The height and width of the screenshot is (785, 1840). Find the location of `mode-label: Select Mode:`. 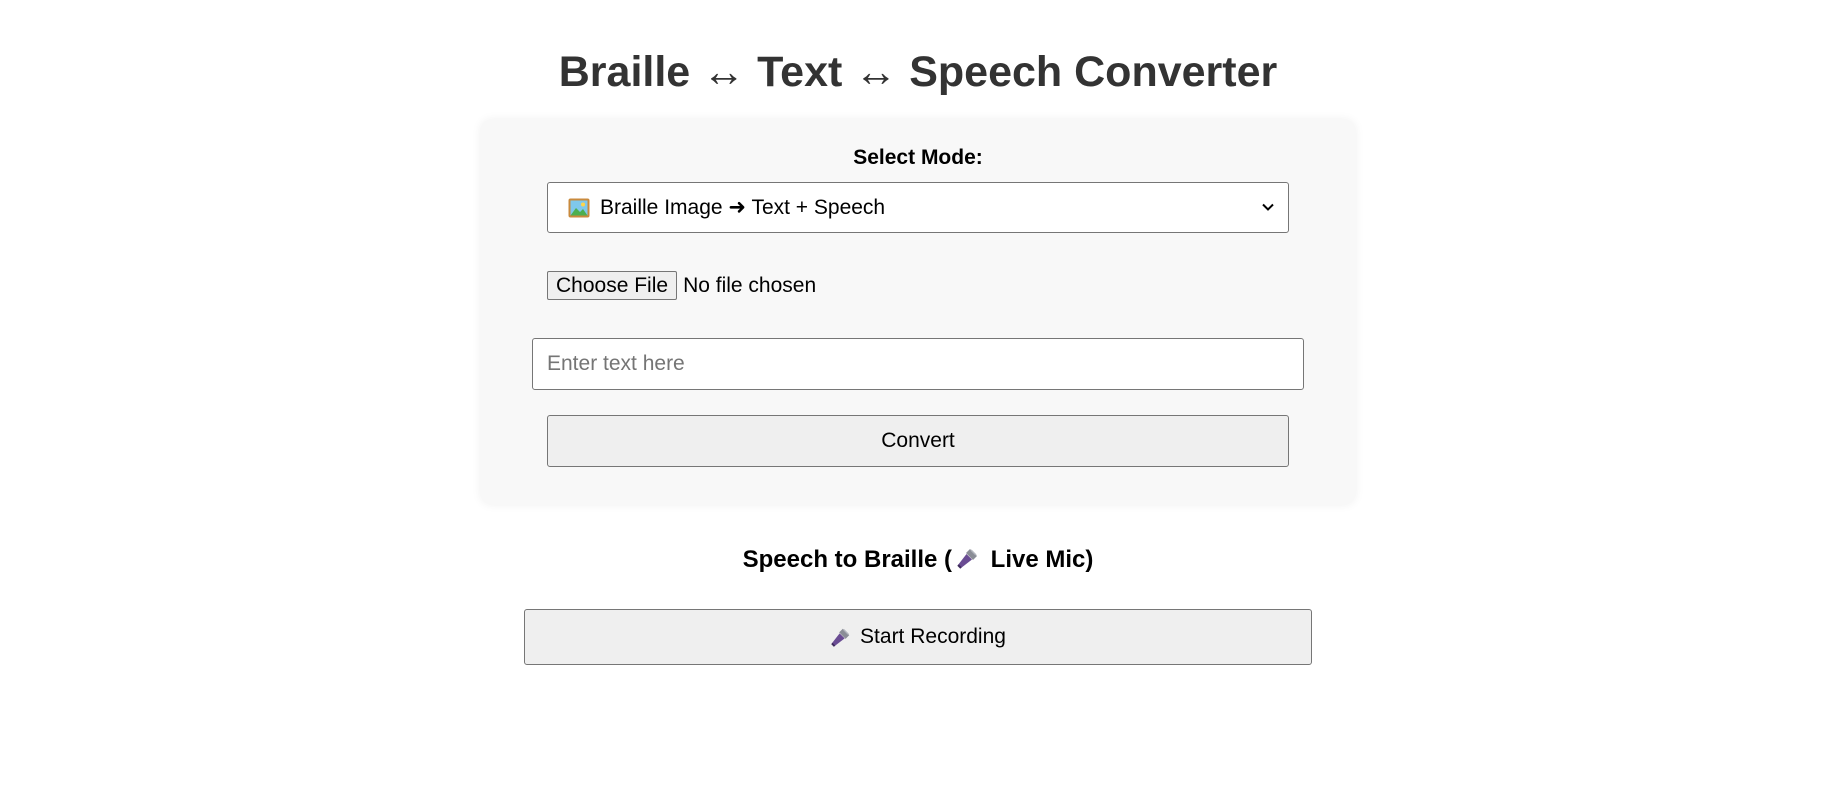

mode-label: Select Mode: is located at coordinates (918, 157).